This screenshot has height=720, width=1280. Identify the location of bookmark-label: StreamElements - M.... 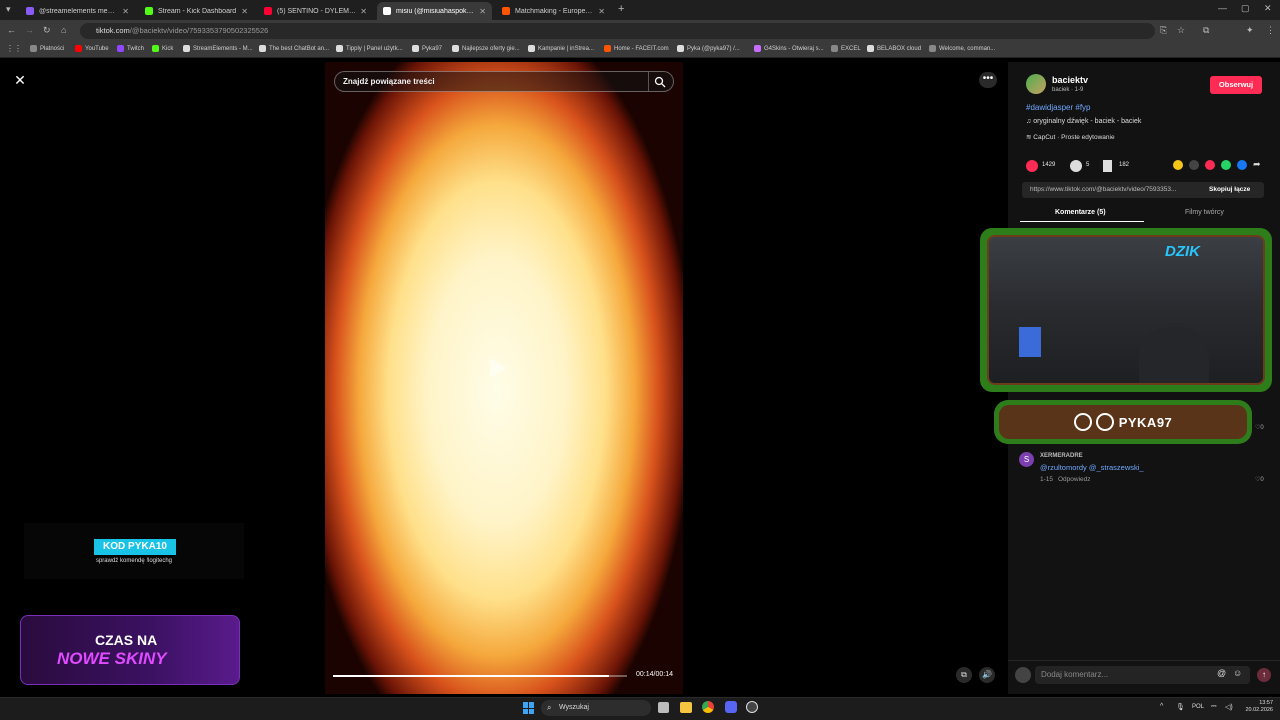
(223, 48).